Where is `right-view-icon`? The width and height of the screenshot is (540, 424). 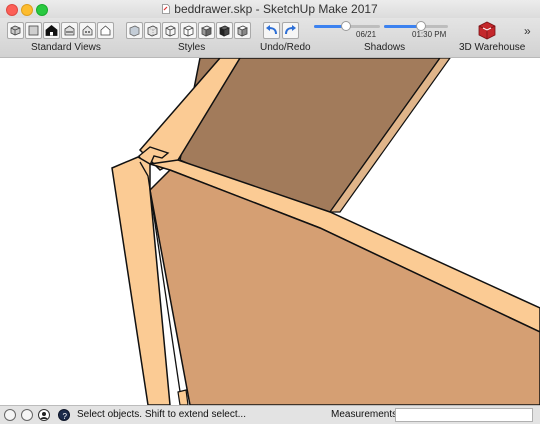
right-view-icon is located at coordinates (69, 30).